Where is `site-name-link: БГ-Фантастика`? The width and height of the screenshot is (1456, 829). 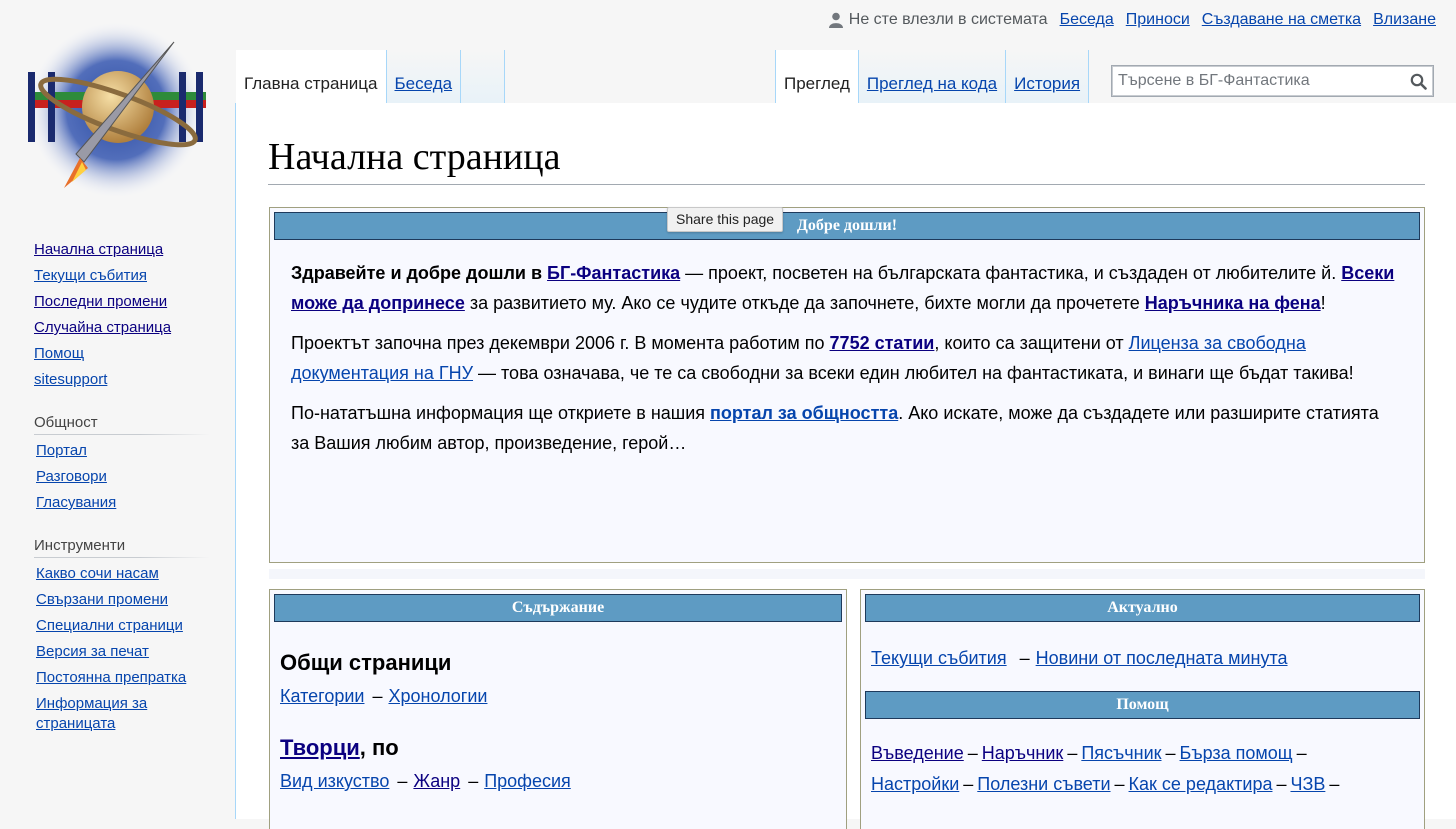
site-name-link: БГ-Фантастика is located at coordinates (613, 273).